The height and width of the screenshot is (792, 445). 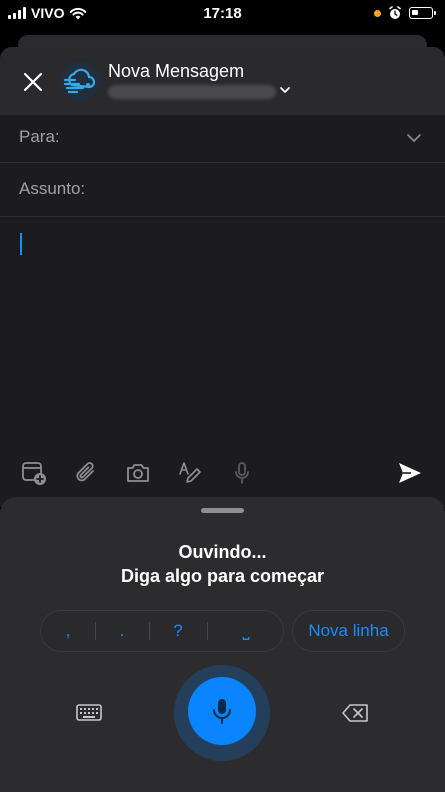 I want to click on sheet-grabber, so click(x=222, y=510).